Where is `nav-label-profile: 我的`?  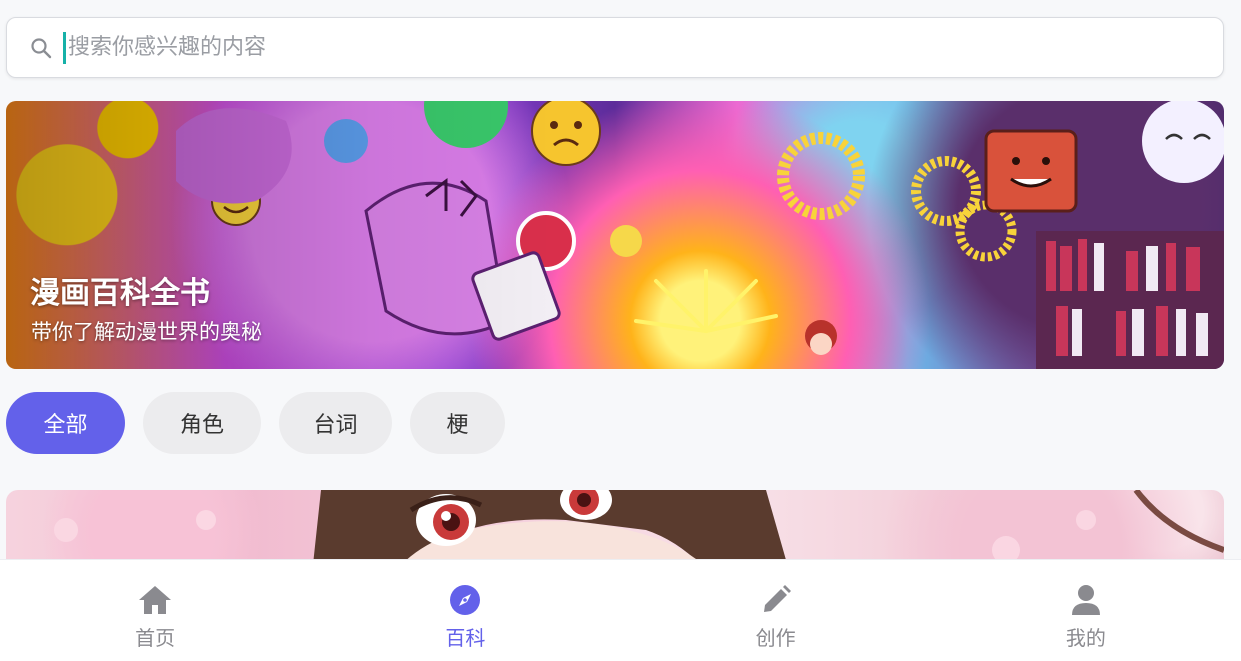 nav-label-profile: 我的 is located at coordinates (1085, 638).